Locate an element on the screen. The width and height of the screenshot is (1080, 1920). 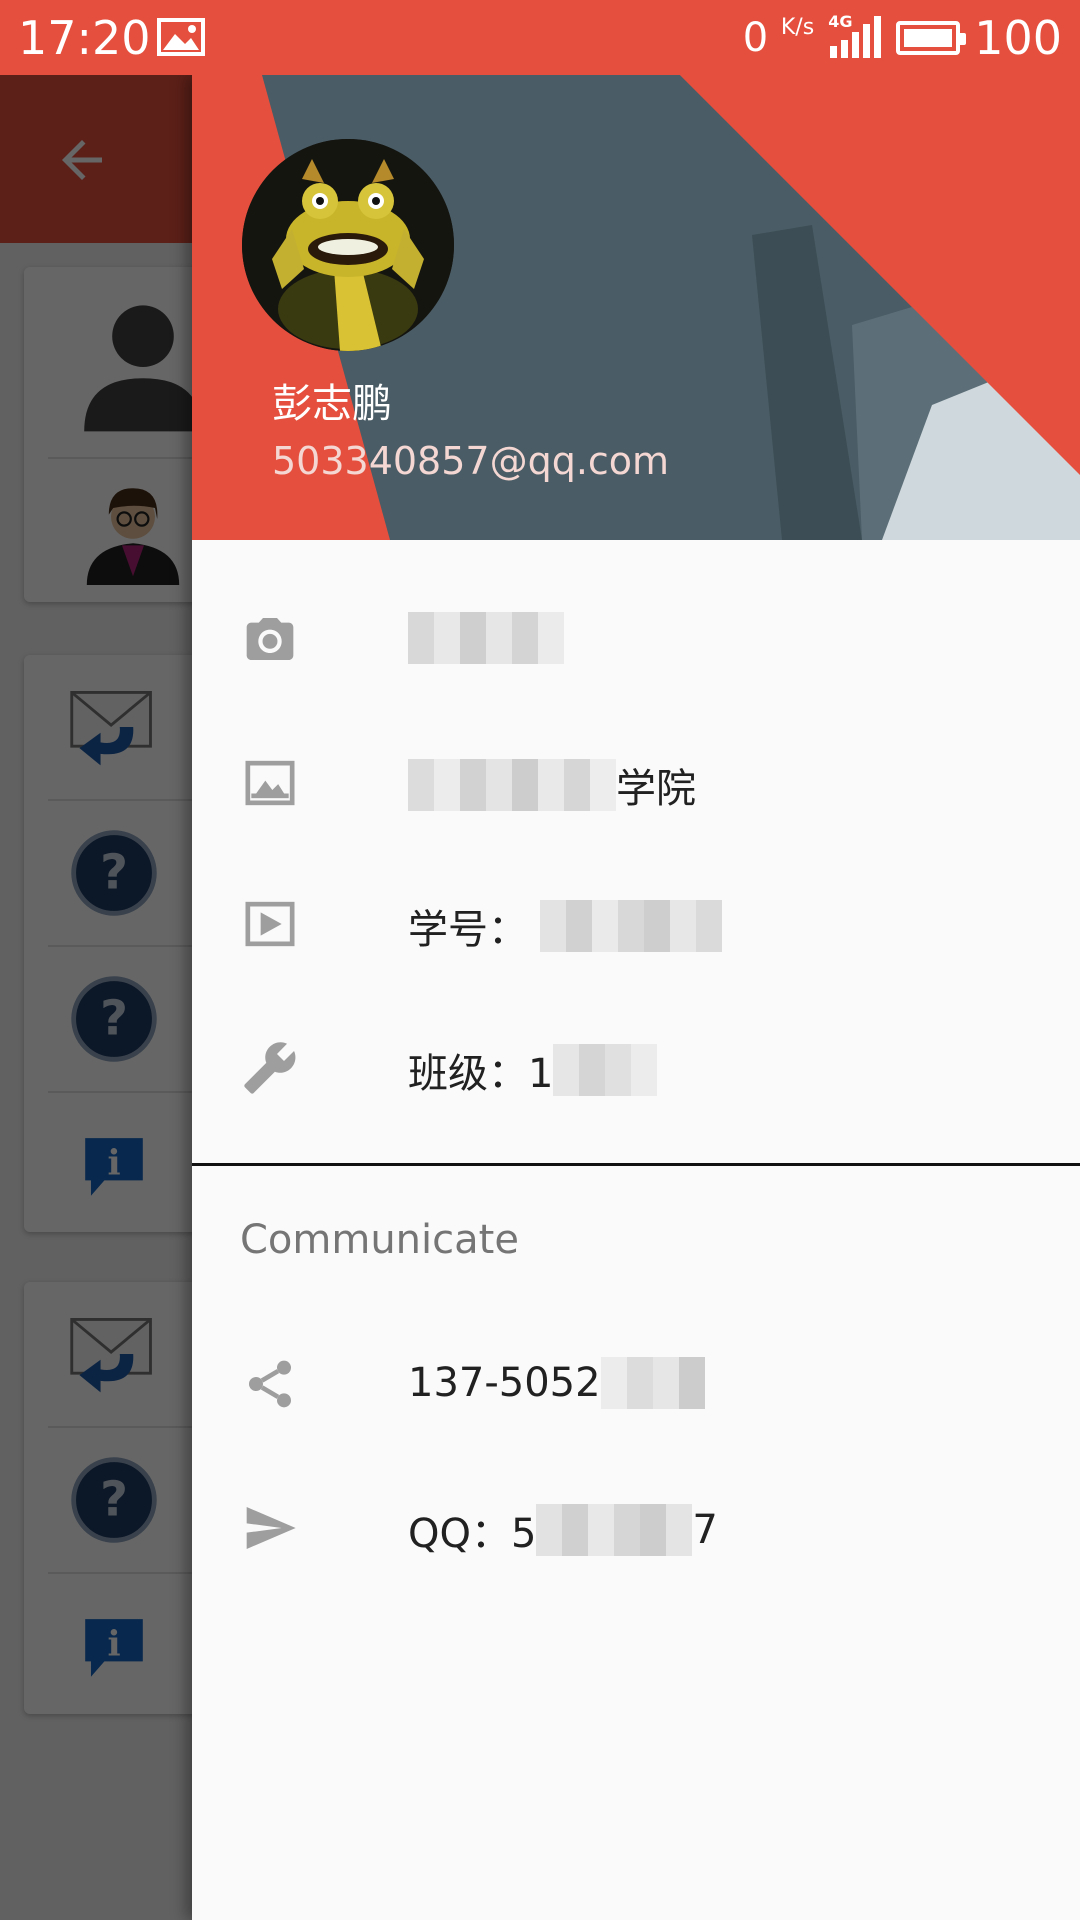
drawer-item-text-end: 7 is located at coordinates (705, 1530).